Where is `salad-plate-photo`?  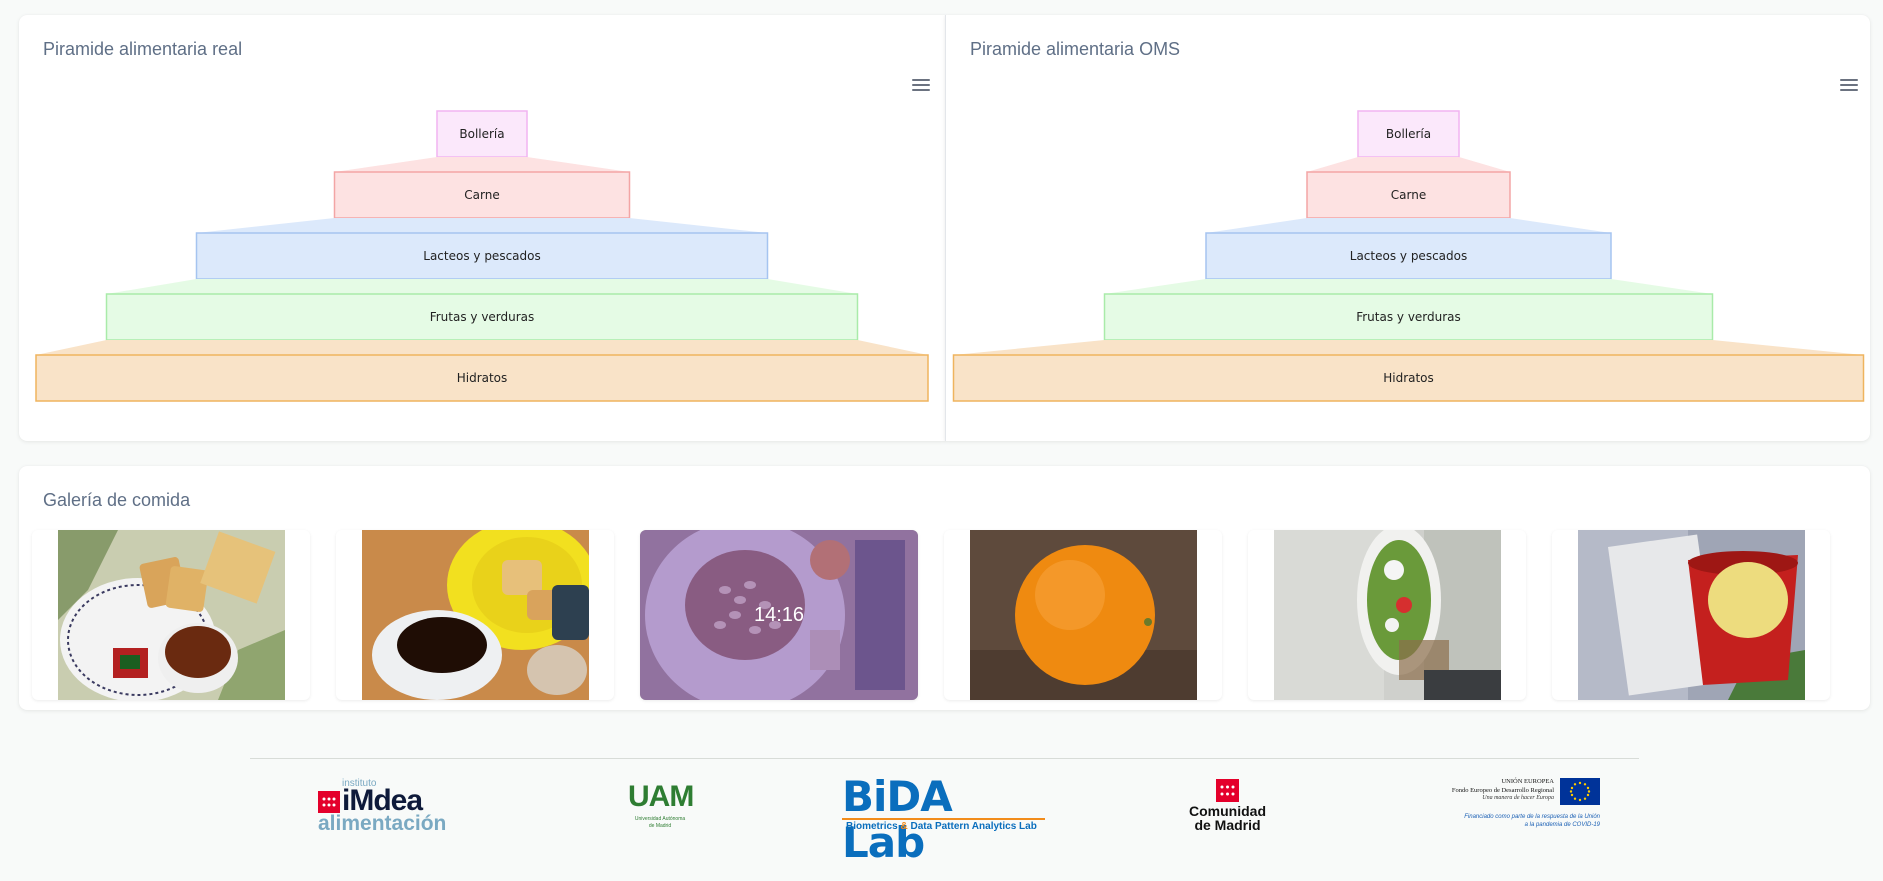 salad-plate-photo is located at coordinates (1387, 615).